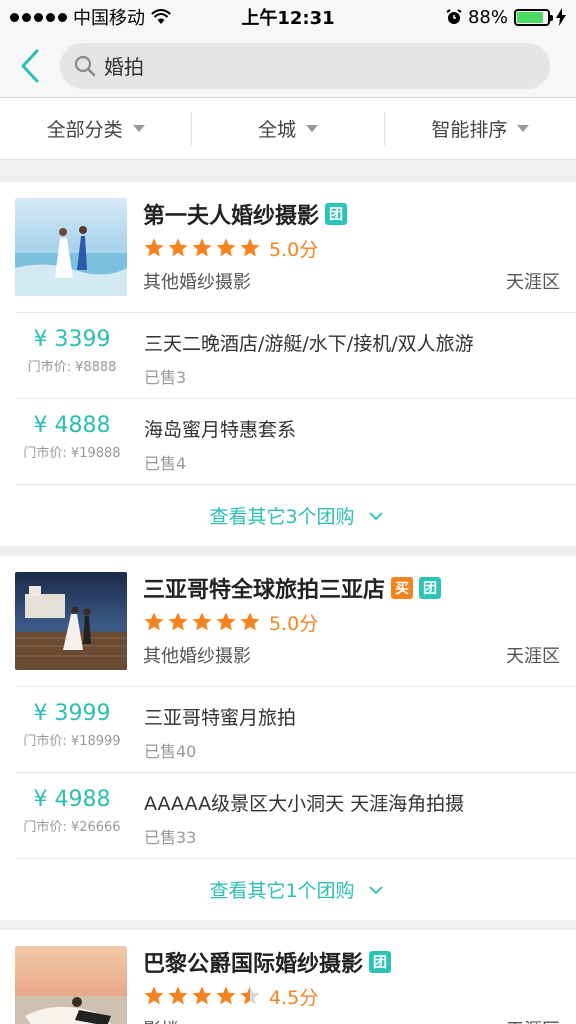  I want to click on back-button, so click(30, 66).